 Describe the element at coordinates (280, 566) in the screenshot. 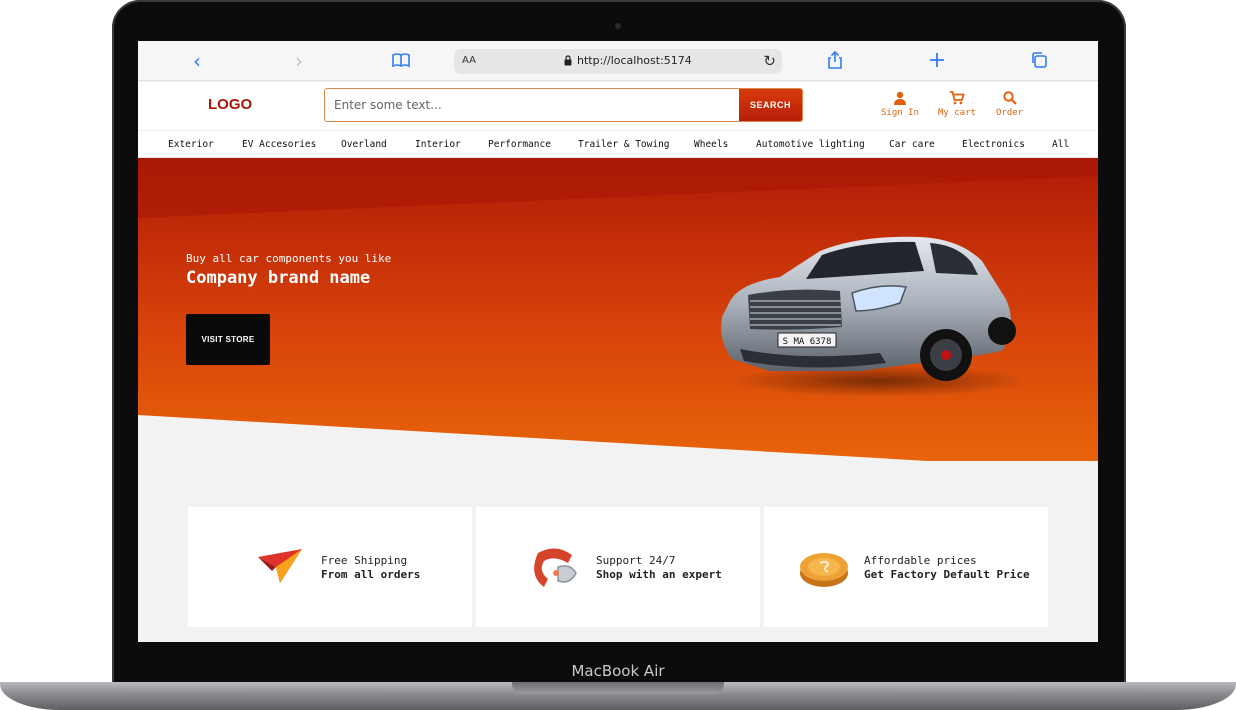

I see `paper-plane-icon` at that location.